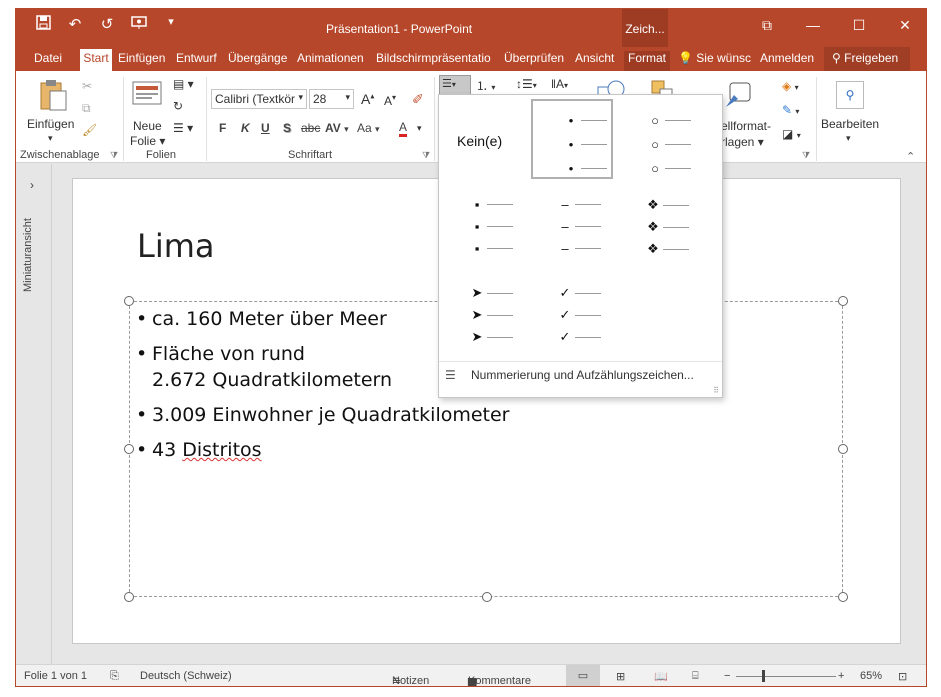 This screenshot has width=941, height=697. I want to click on shape-fill-button: ◈ ▾, so click(790, 86).